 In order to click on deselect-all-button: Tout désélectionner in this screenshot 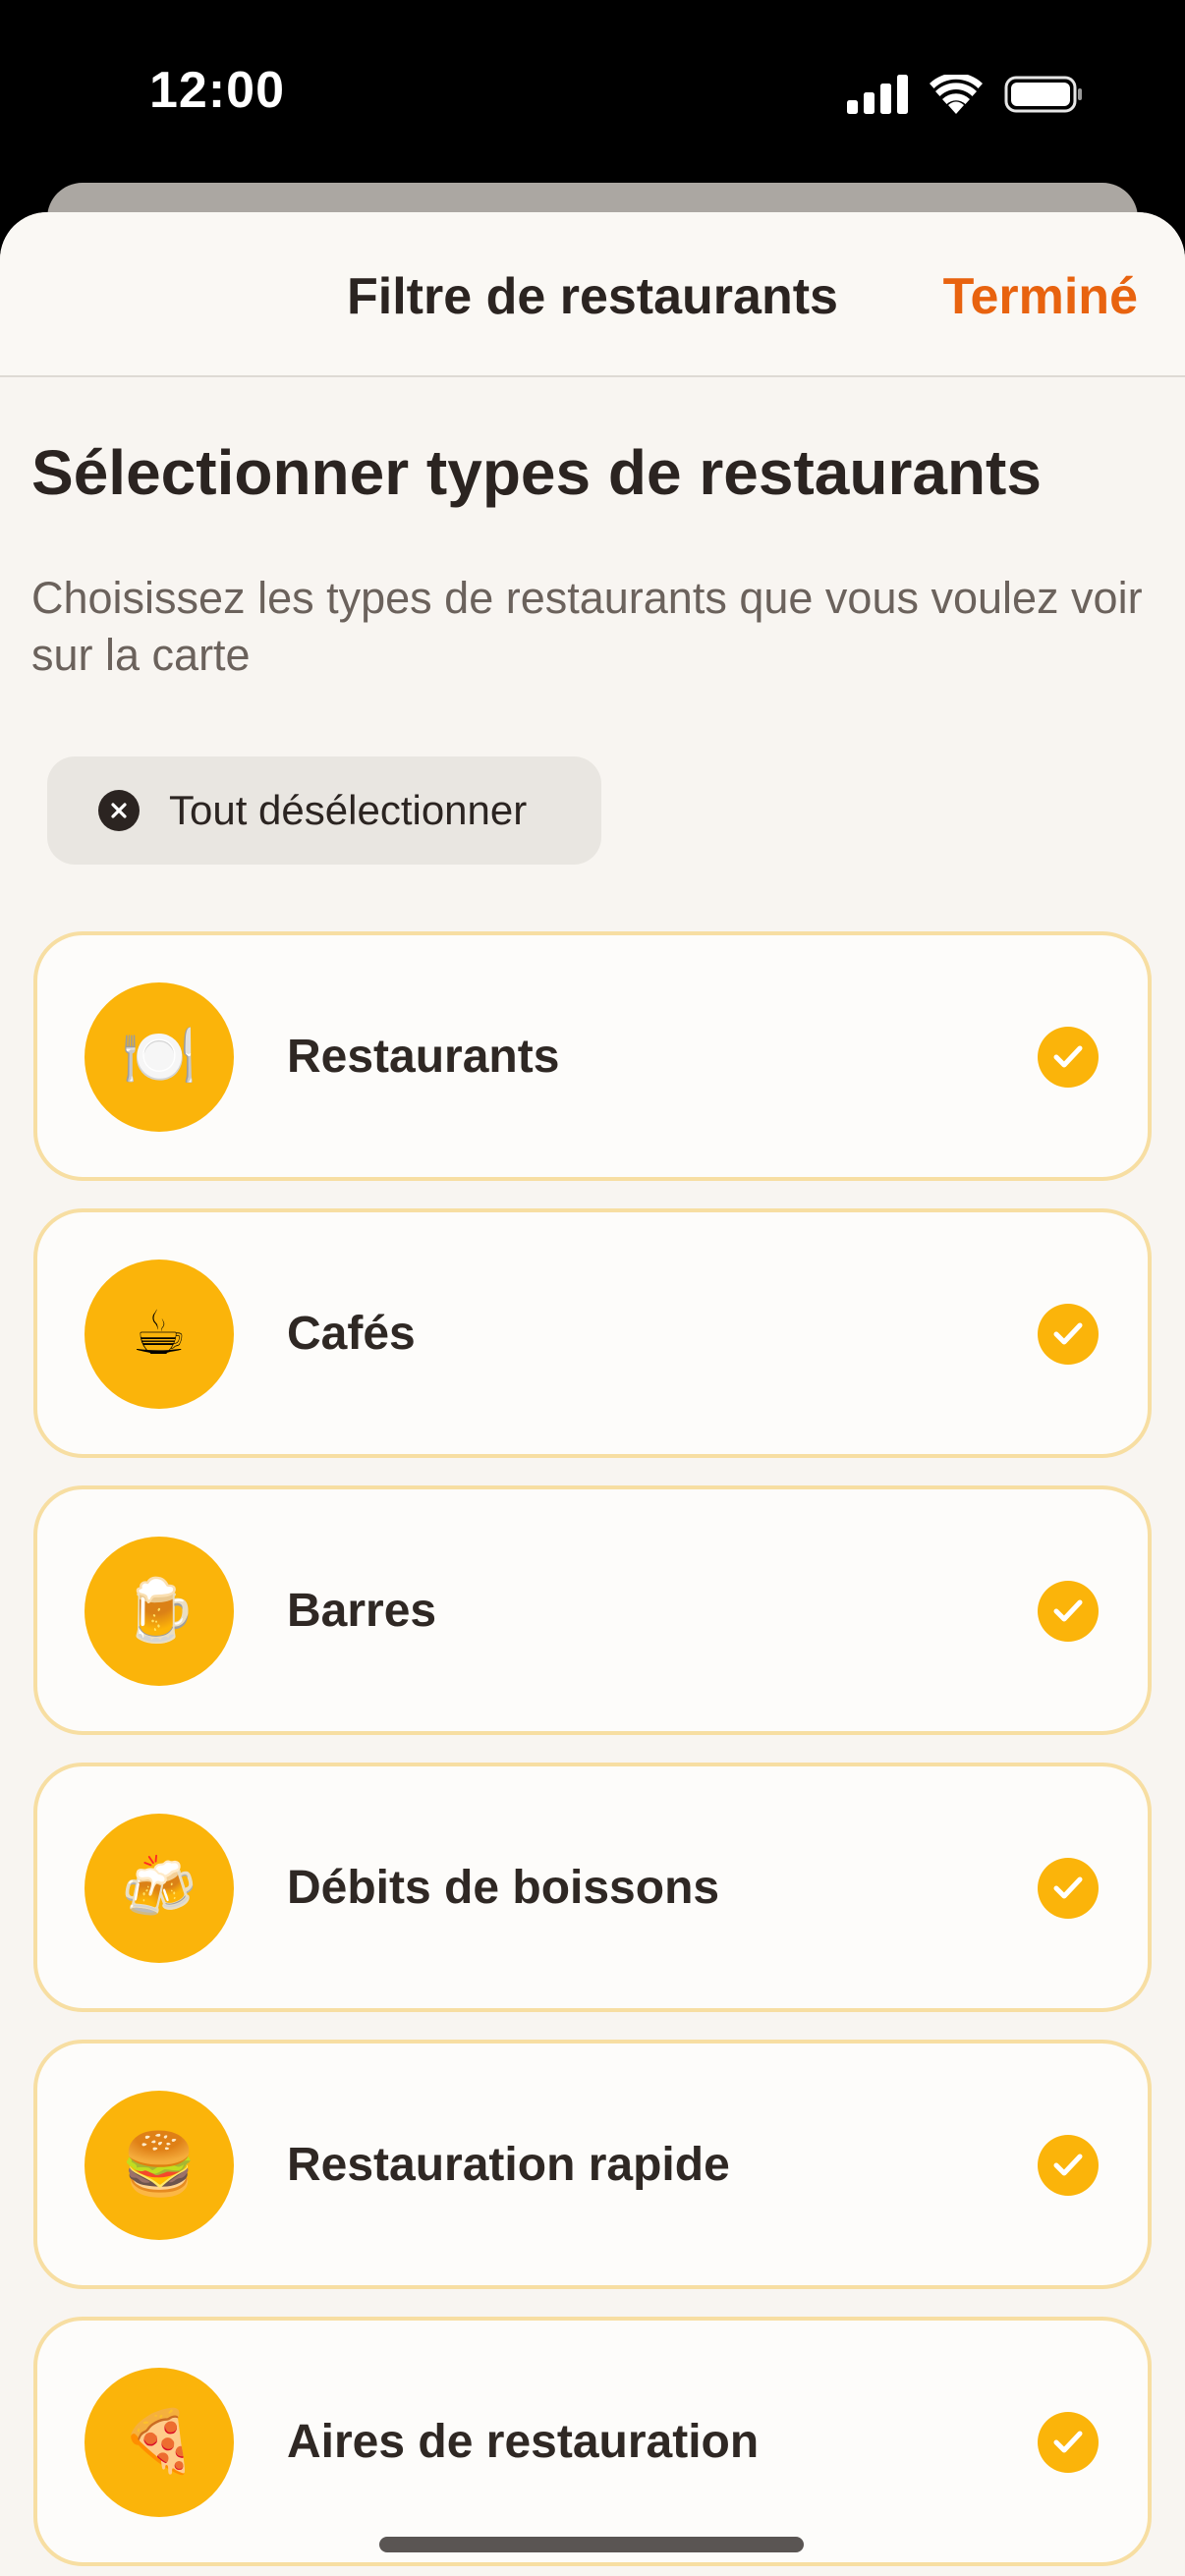, I will do `click(324, 810)`.